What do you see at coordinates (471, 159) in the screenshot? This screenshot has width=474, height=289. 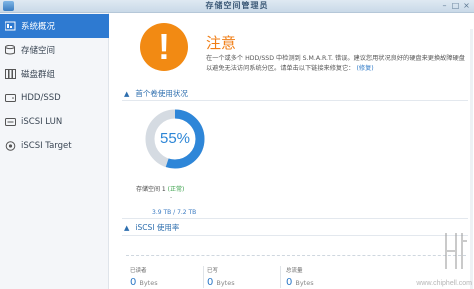 I see `scrollbar` at bounding box center [471, 159].